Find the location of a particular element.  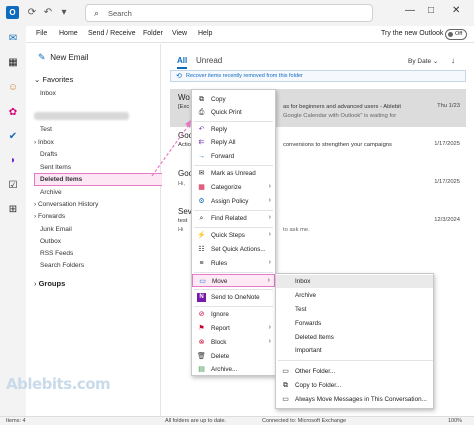

menu-find-related-label: Find Related is located at coordinates (229, 218).